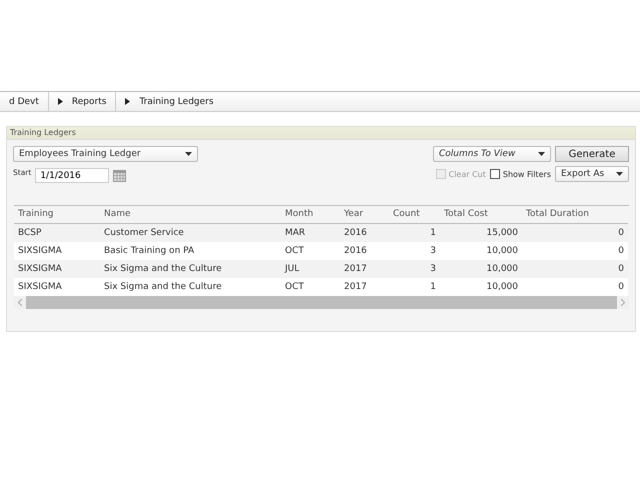 This screenshot has width=640, height=480. Describe the element at coordinates (414, 251) in the screenshot. I see `table-cell: 3` at that location.